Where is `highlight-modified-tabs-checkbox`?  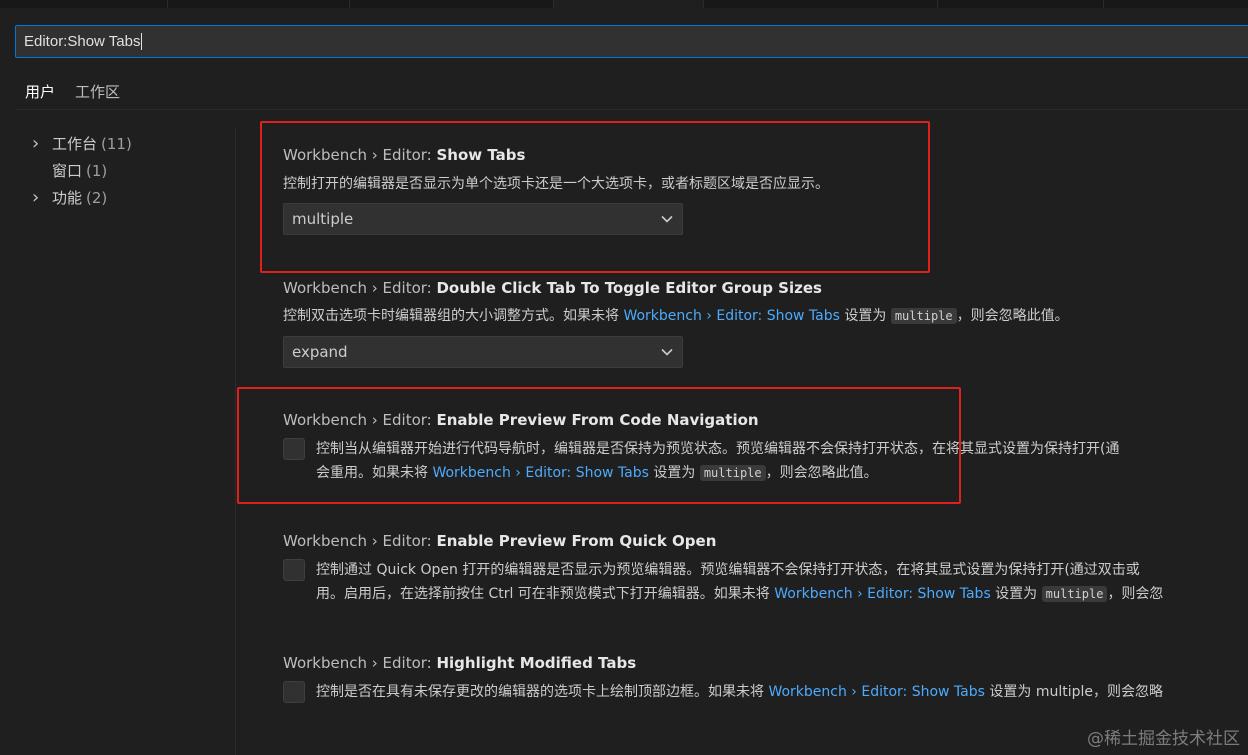
highlight-modified-tabs-checkbox is located at coordinates (294, 692).